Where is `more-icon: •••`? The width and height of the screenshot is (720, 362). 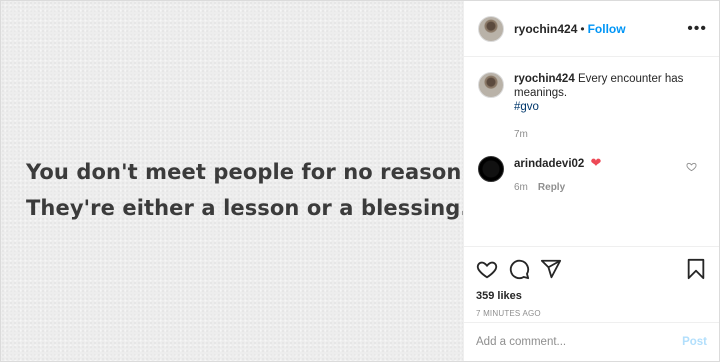
more-icon: ••• is located at coordinates (697, 28).